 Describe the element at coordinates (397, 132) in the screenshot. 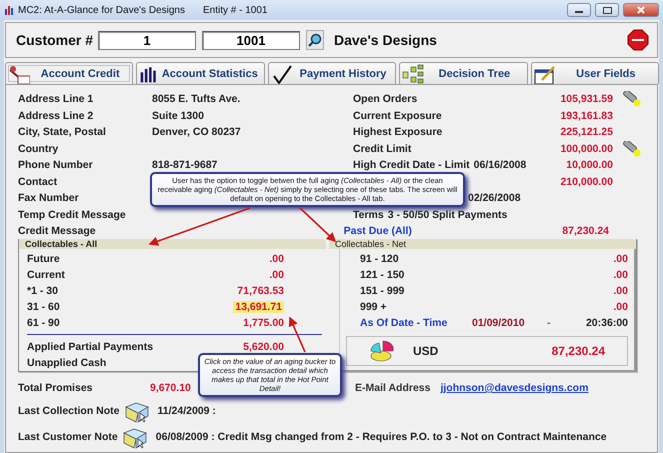

I see `field-label: Highest Exposure` at that location.